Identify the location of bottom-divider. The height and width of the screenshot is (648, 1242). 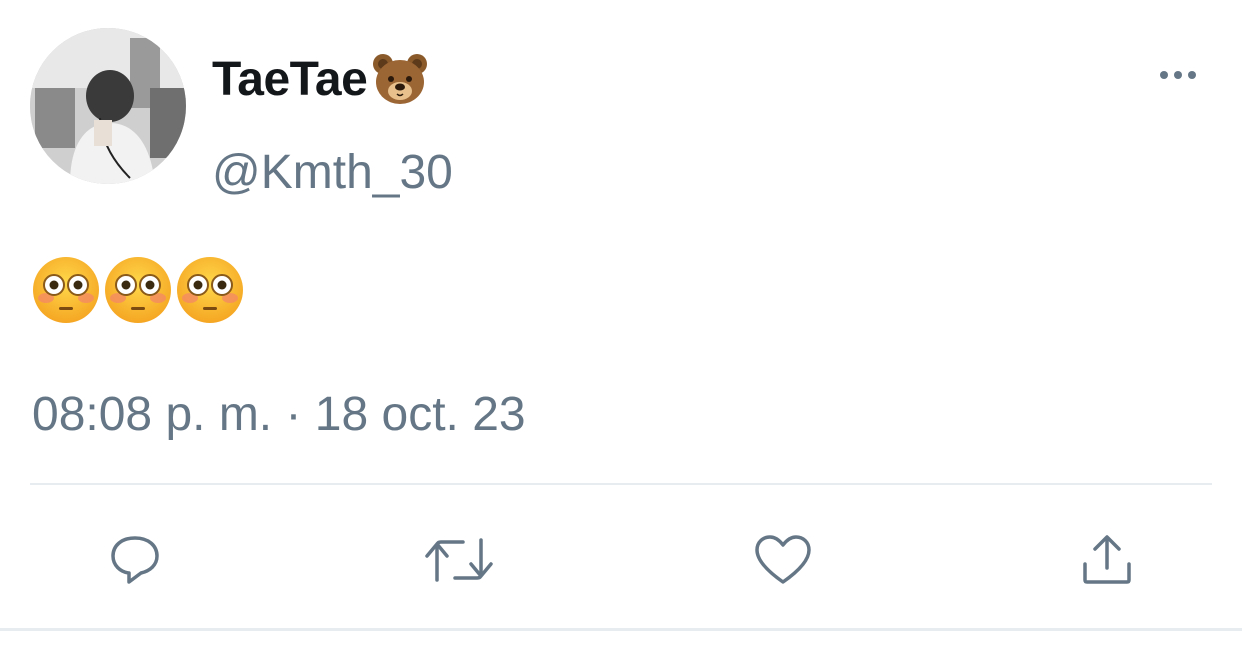
(621, 629).